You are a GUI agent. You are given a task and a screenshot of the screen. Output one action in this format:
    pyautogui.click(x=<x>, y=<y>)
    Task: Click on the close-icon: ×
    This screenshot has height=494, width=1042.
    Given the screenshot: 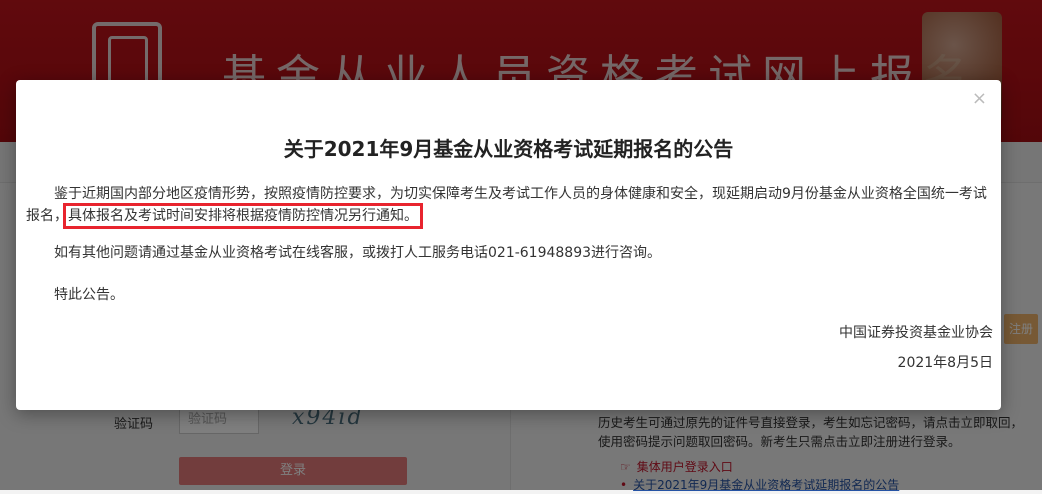 What is the action you would take?
    pyautogui.click(x=979, y=98)
    